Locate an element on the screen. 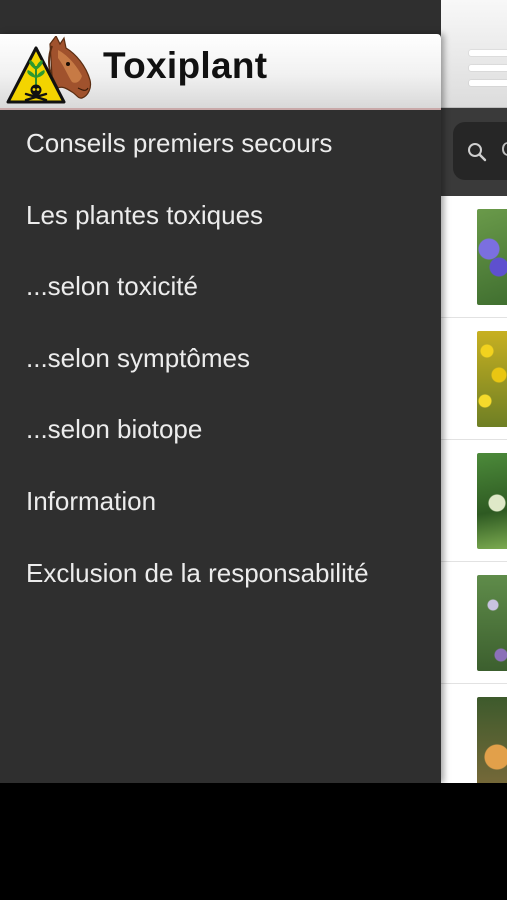 This screenshot has width=507, height=900. search-input: C is located at coordinates (480, 151).